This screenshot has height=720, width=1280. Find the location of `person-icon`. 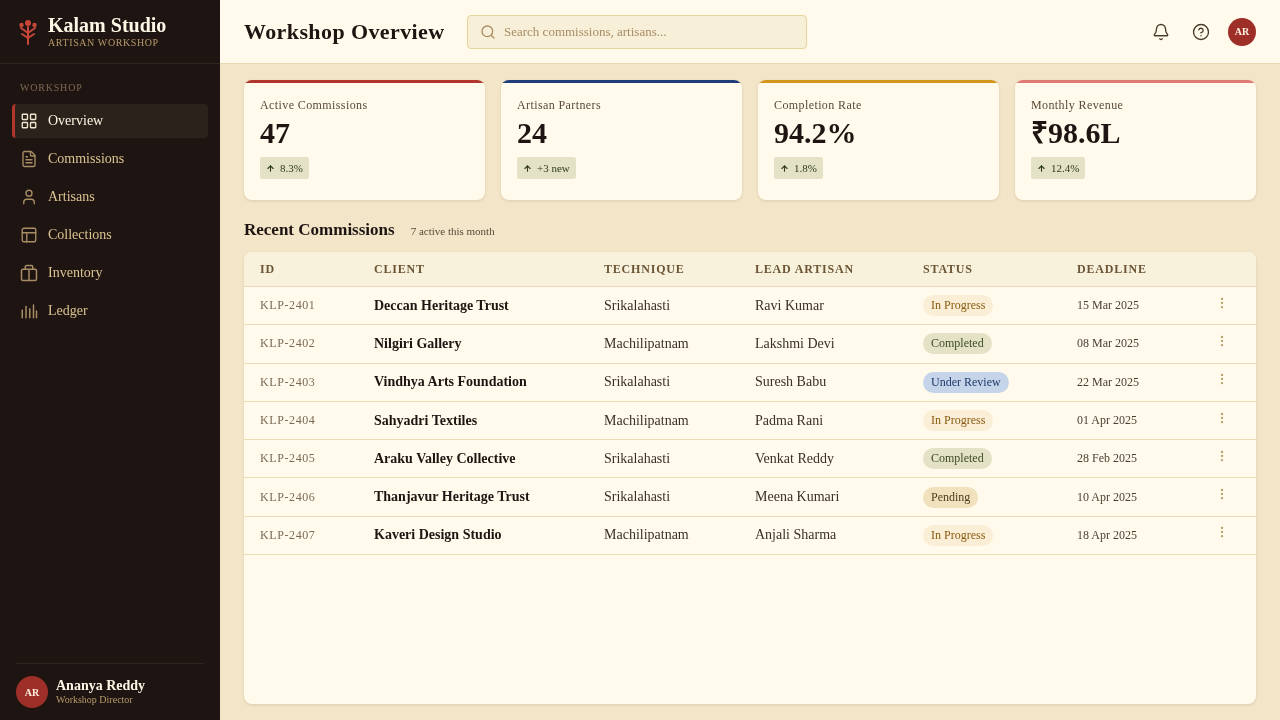

person-icon is located at coordinates (29, 197).